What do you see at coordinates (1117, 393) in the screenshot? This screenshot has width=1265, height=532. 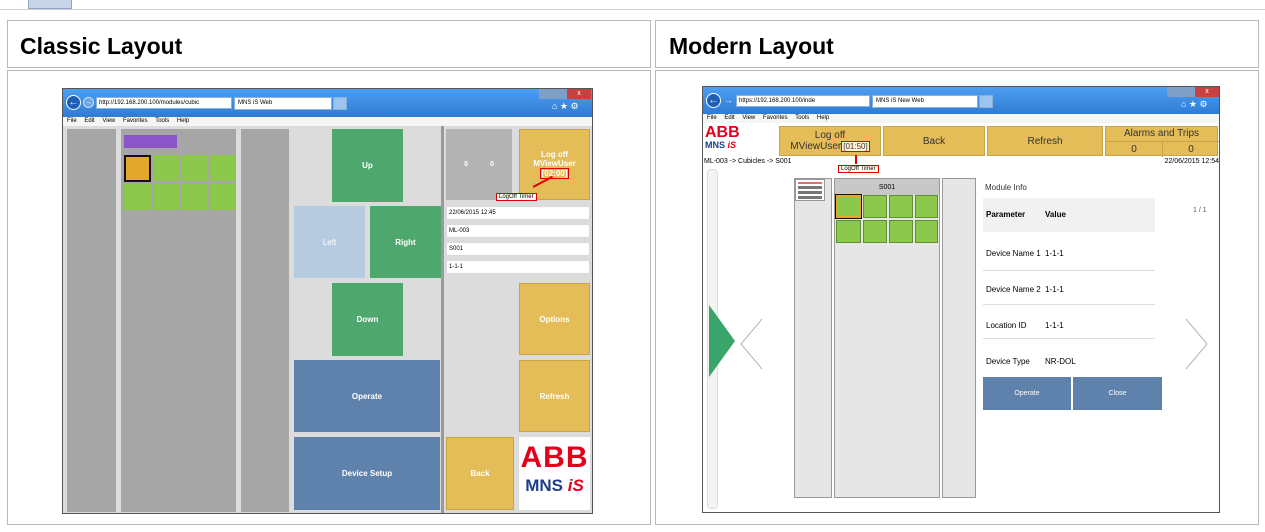 I see `close-button: Close` at bounding box center [1117, 393].